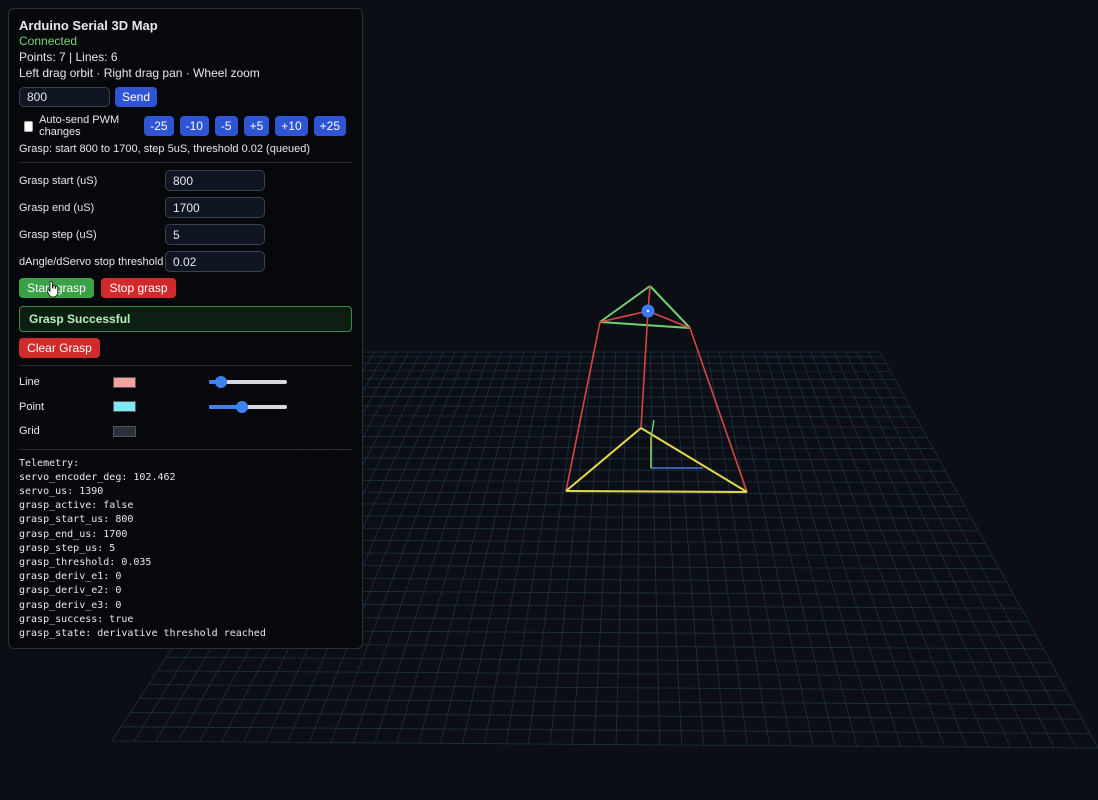 The image size is (1098, 800). I want to click on clear-grasp-button: Clear Grasp, so click(59, 348).